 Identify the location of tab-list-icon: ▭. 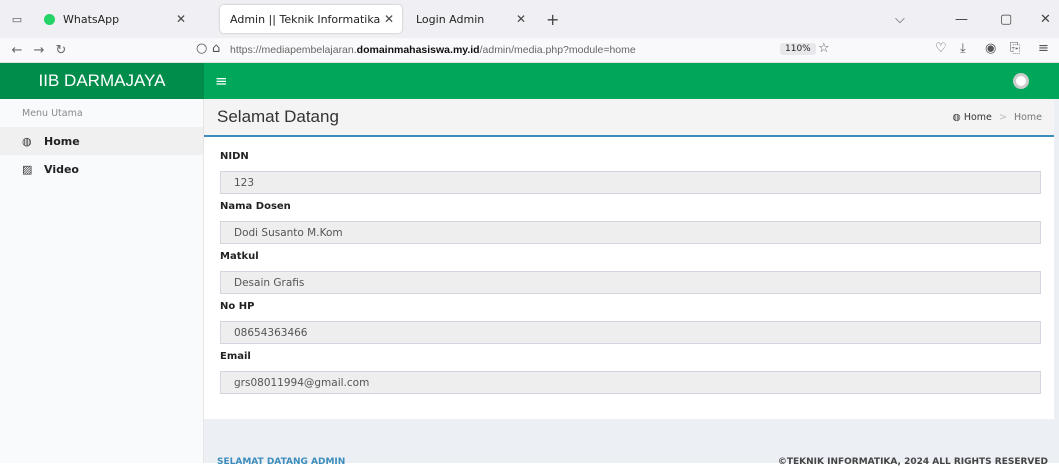
(17, 19).